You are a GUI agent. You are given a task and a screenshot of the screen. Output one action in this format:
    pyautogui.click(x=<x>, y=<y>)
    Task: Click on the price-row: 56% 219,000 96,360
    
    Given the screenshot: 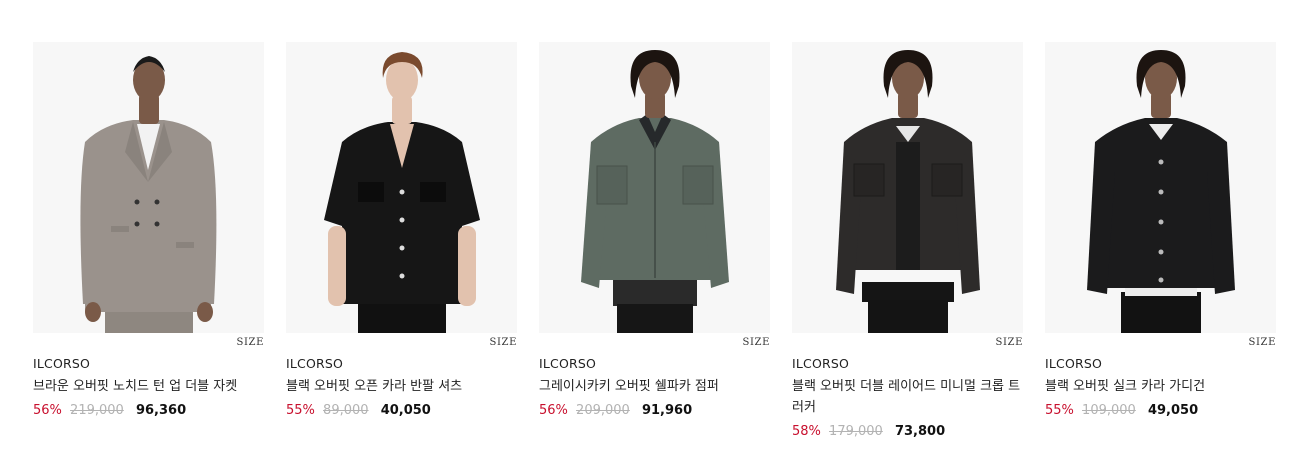 What is the action you would take?
    pyautogui.click(x=148, y=411)
    